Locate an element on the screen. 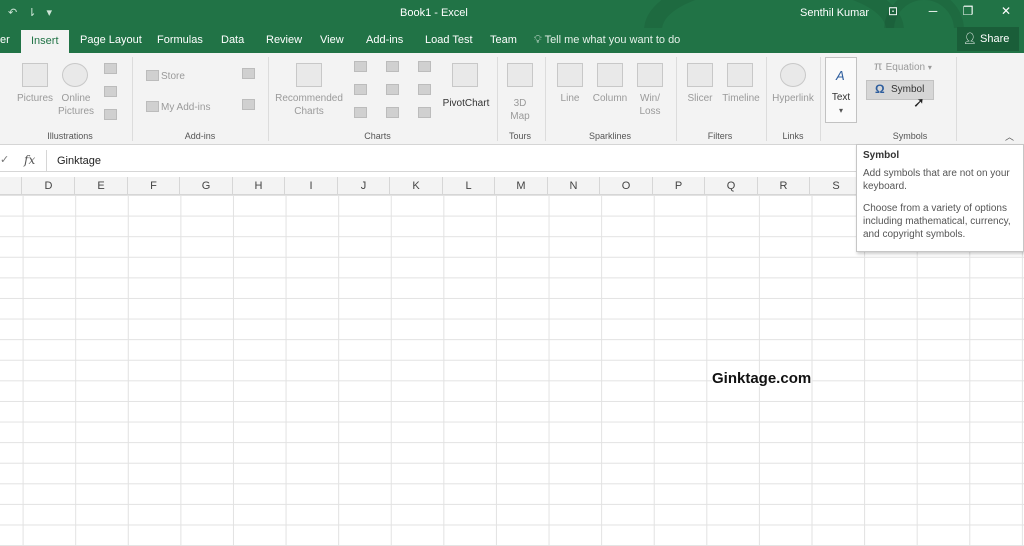 This screenshot has width=1024, height=546. sparkline-winloss-icon is located at coordinates (650, 75).